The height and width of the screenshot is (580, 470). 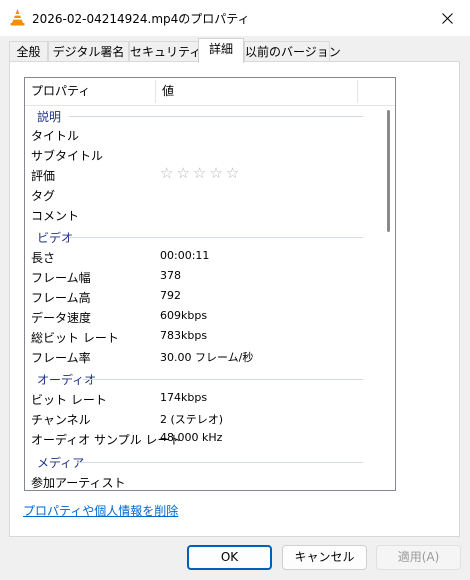 What do you see at coordinates (204, 439) in the screenshot?
I see `row-sample-rate: オーディオ サンプル レート 48.000 kHz` at bounding box center [204, 439].